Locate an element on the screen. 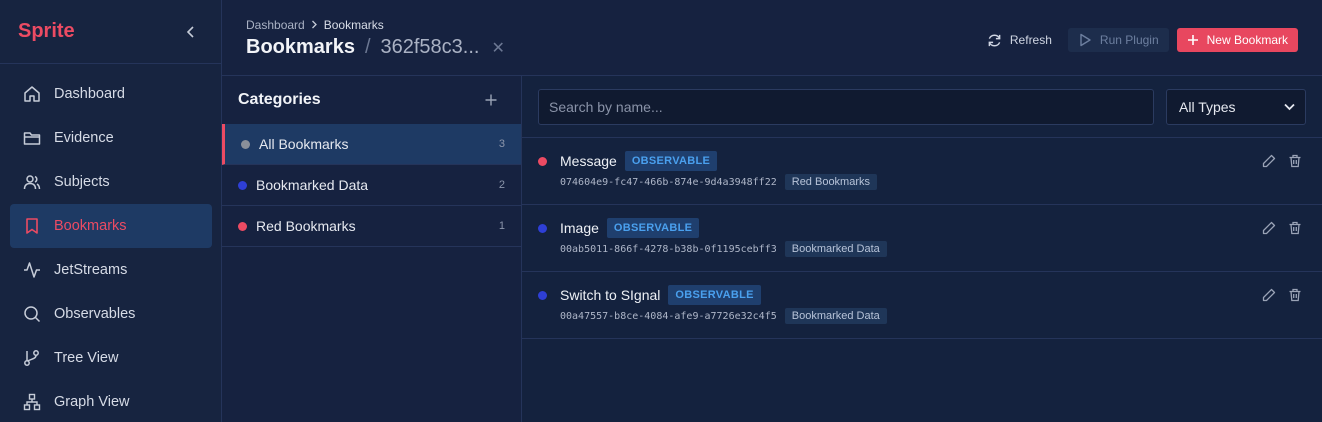 Image resolution: width=1322 pixels, height=422 pixels. bookmark-row-header: Switch to SIgnal OBSERVABLE is located at coordinates (649, 295).